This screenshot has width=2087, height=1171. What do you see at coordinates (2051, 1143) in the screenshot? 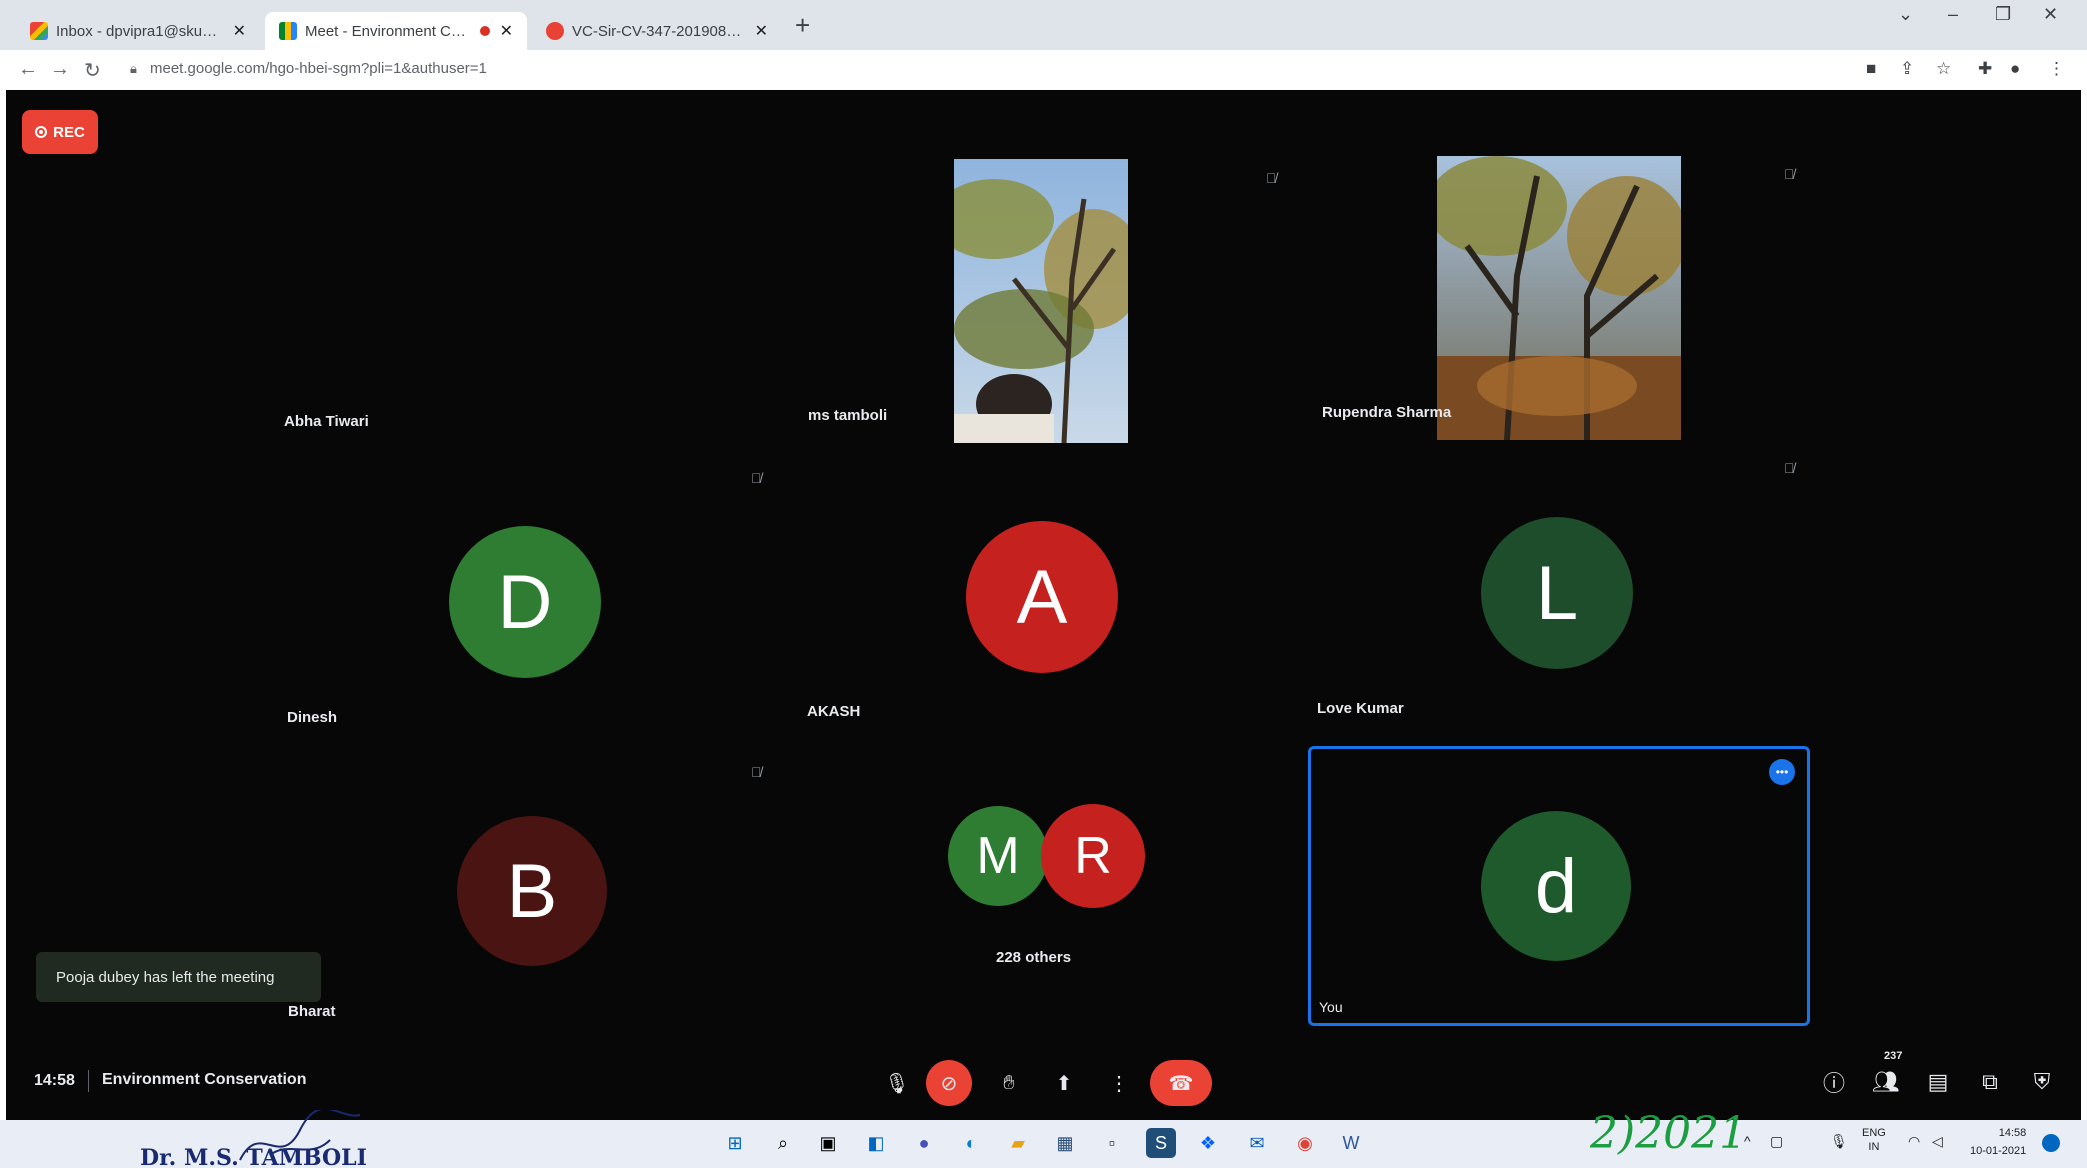
I see `notification-icon` at bounding box center [2051, 1143].